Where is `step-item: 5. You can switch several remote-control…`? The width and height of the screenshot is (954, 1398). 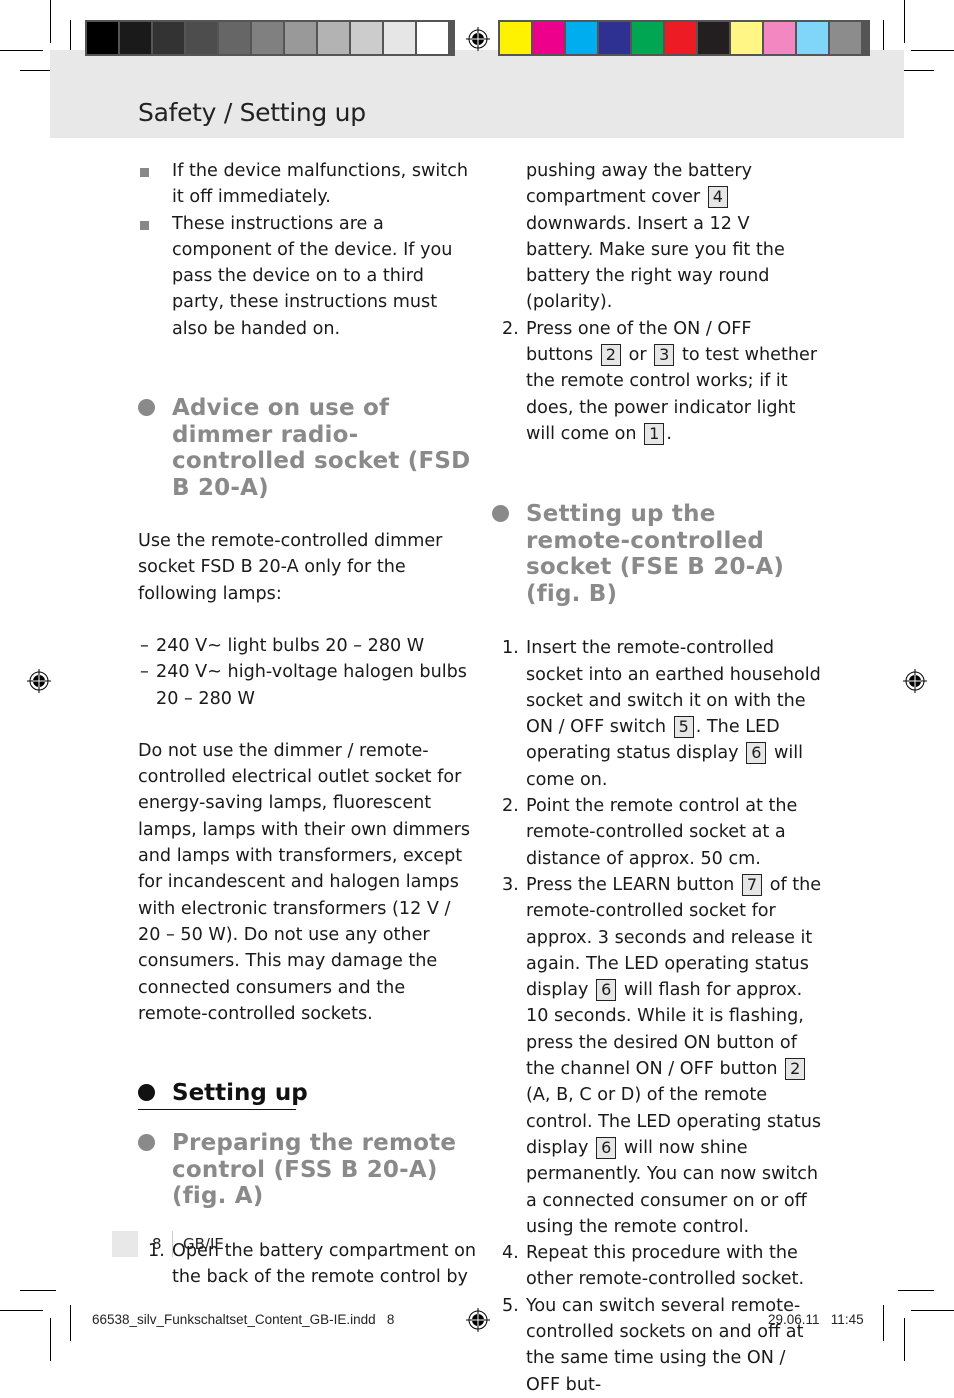
step-item: 5. You can switch several remote-control… is located at coordinates (653, 1345).